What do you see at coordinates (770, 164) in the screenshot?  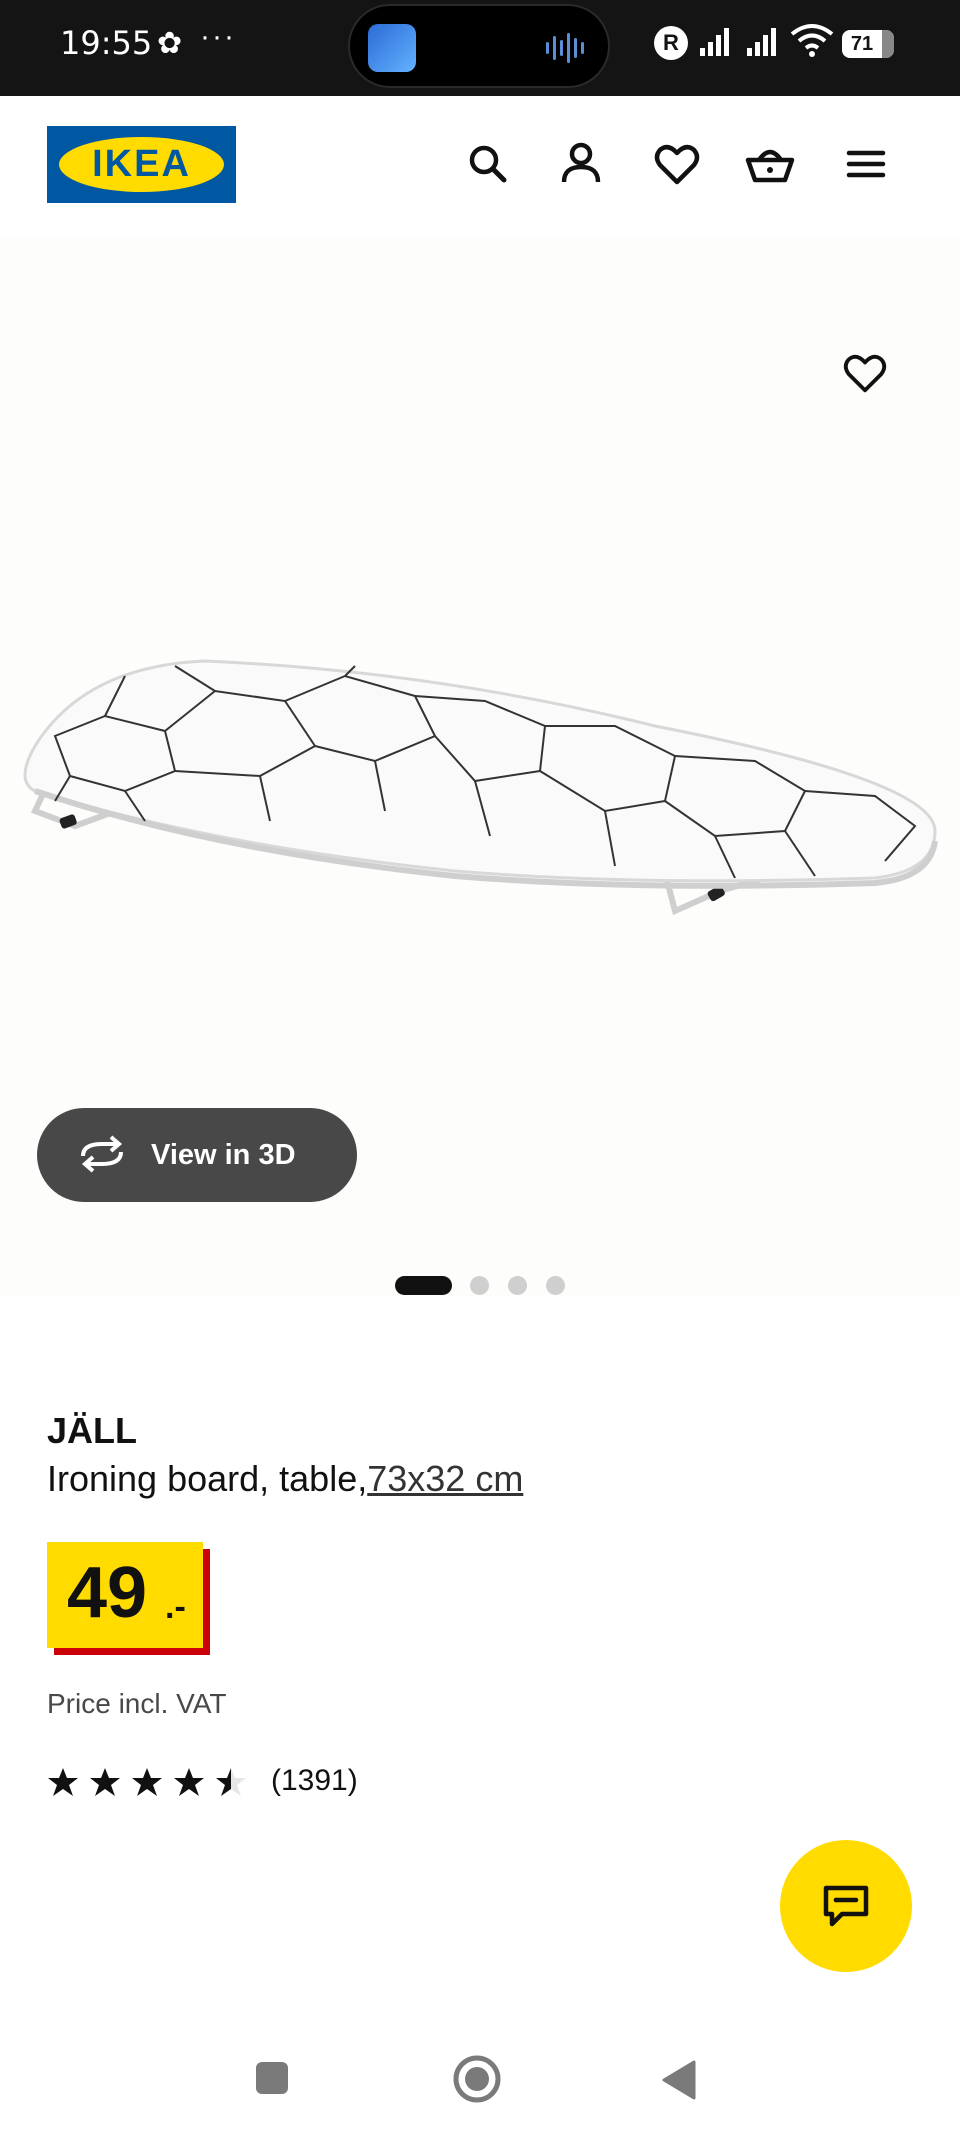 I see `basket-icon` at bounding box center [770, 164].